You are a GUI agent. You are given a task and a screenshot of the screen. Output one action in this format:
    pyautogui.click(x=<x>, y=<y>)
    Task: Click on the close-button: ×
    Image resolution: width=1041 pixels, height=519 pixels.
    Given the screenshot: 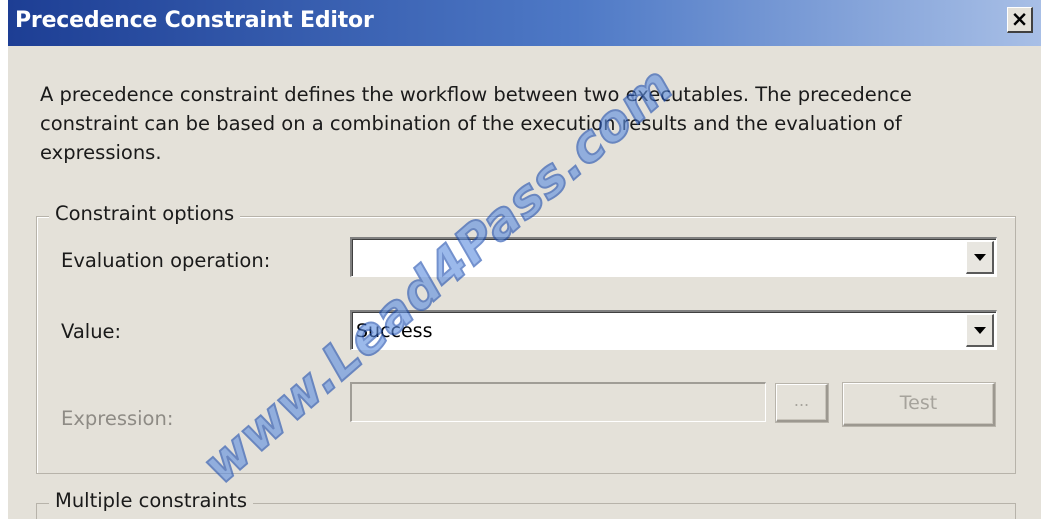 What is the action you would take?
    pyautogui.click(x=1020, y=20)
    